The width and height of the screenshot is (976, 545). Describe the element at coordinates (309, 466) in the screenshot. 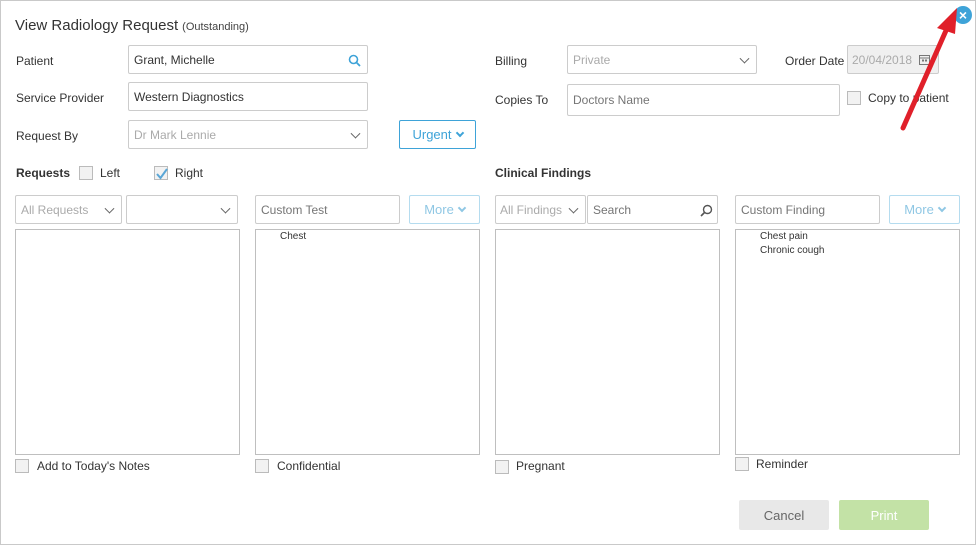

I see `confidential-label: Confidential` at that location.